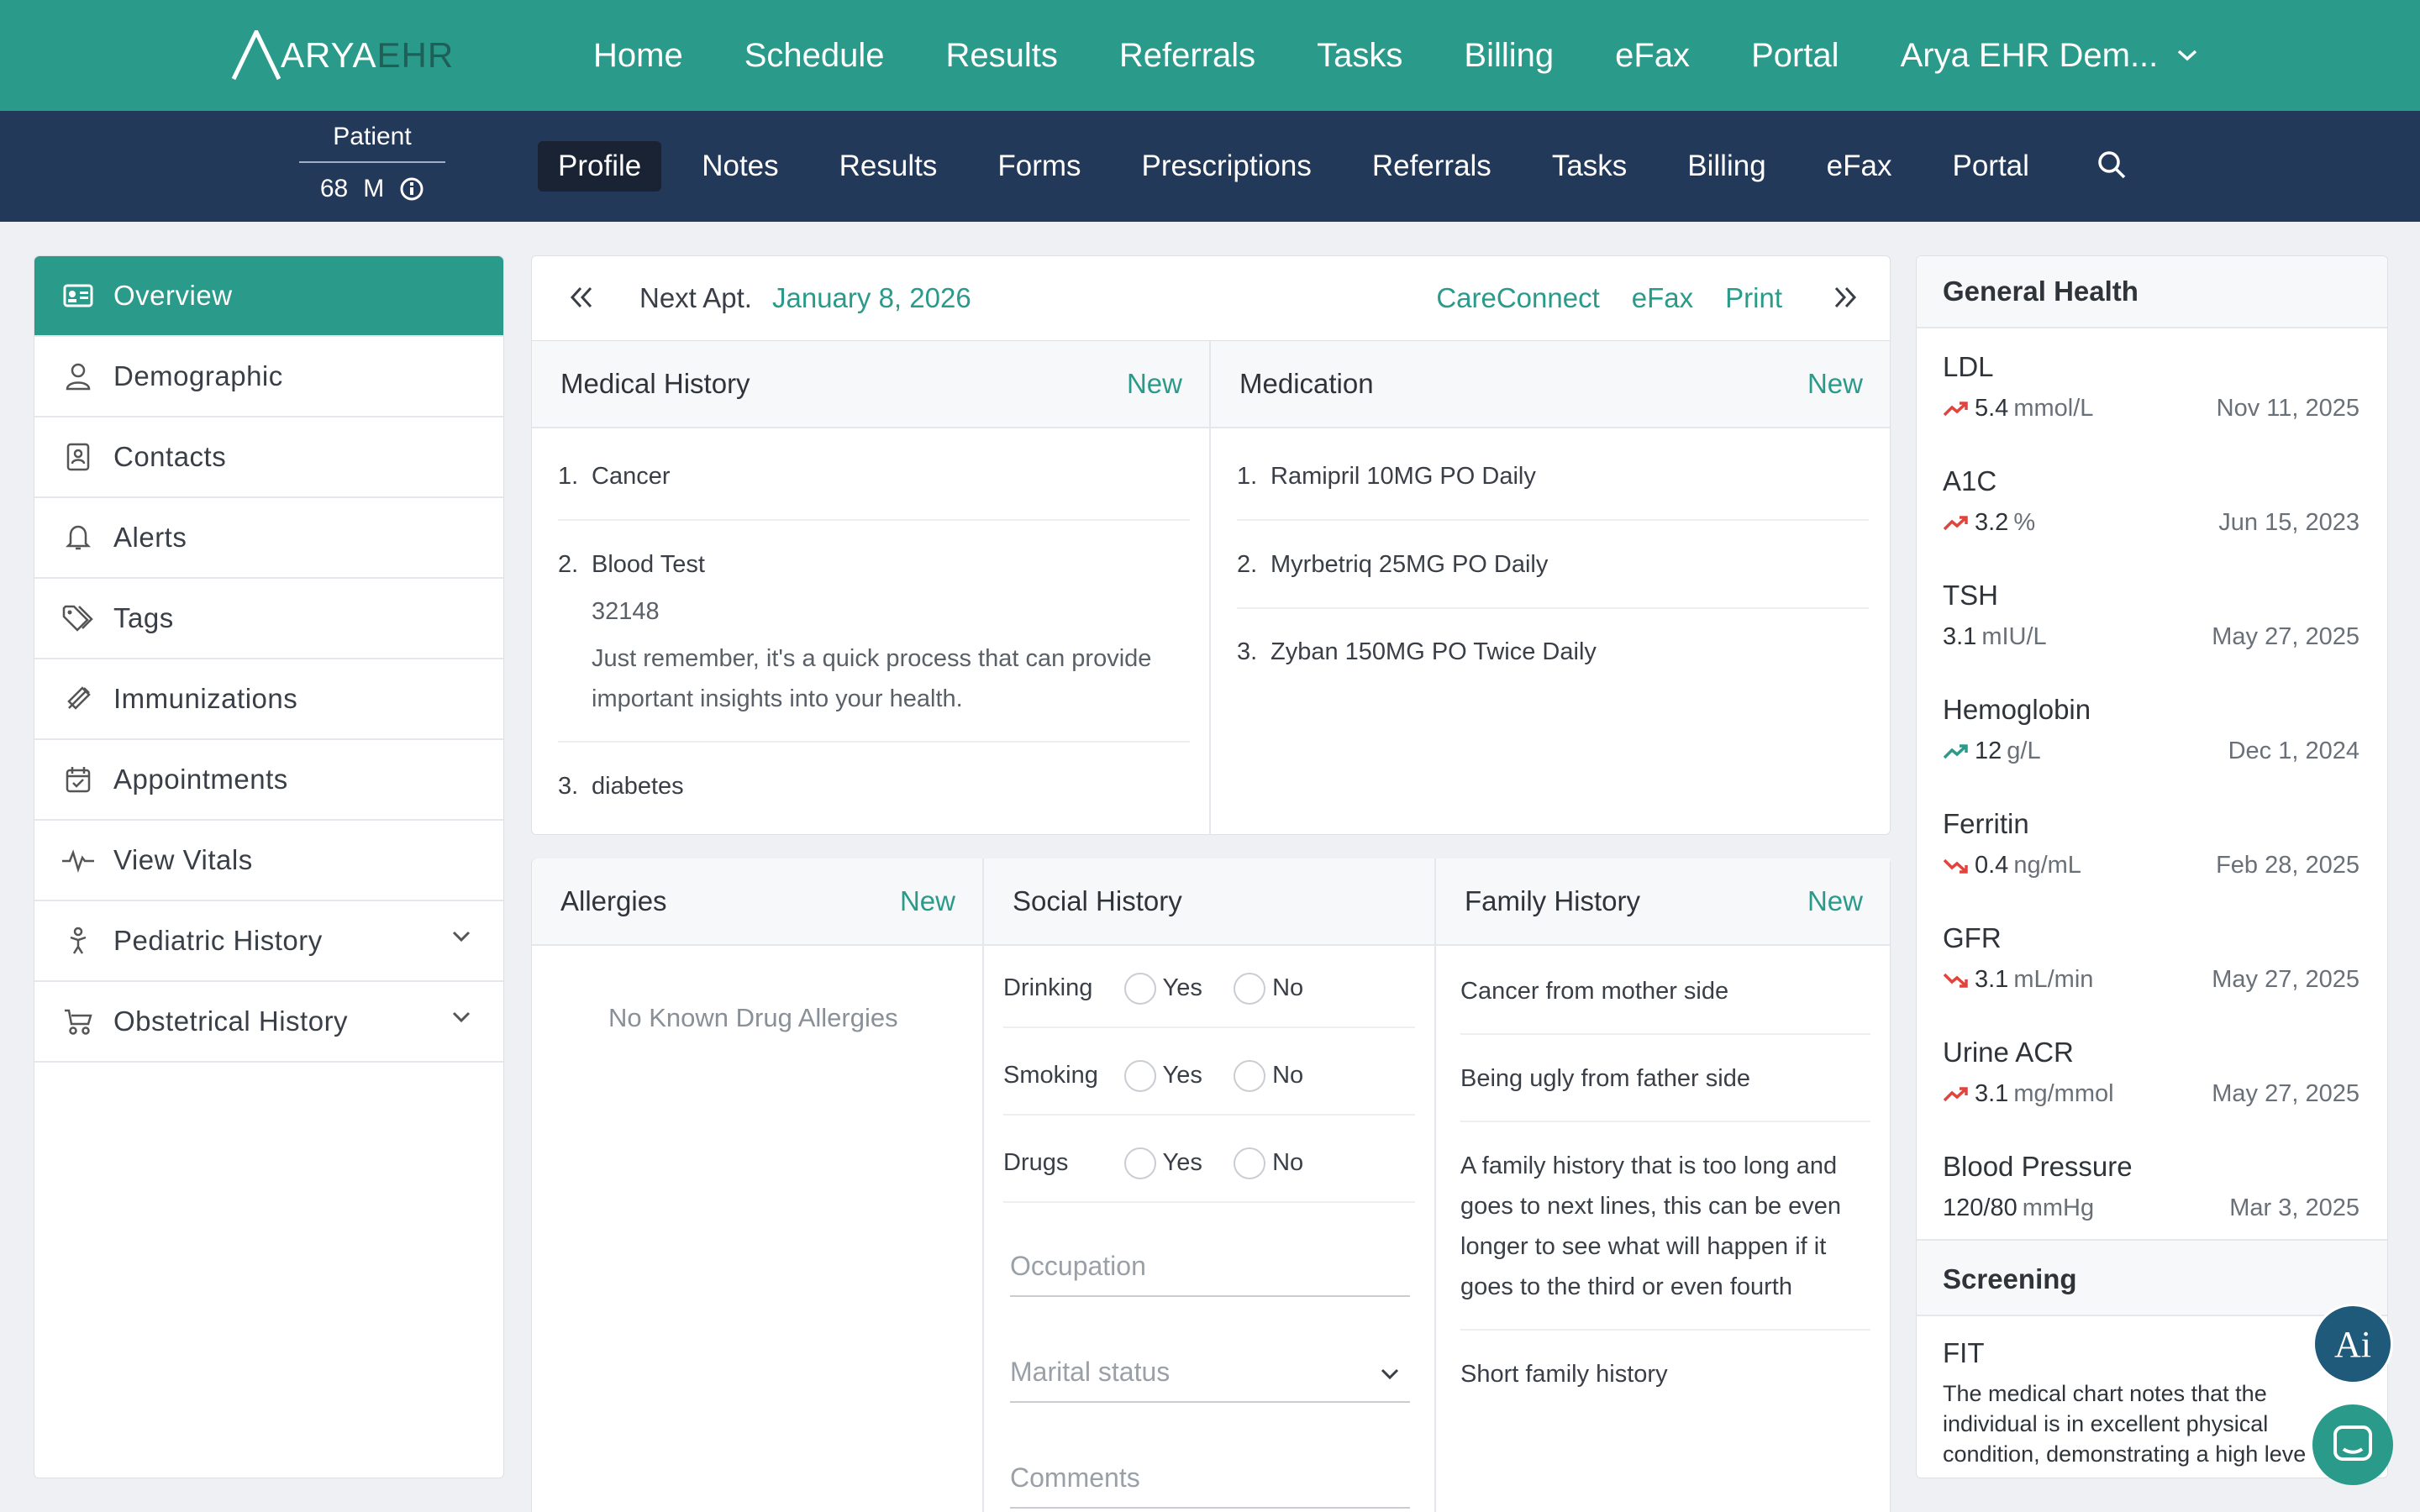 Image resolution: width=2420 pixels, height=1512 pixels. Describe the element at coordinates (2352, 1344) in the screenshot. I see `ai-assistant-button: Ai` at that location.